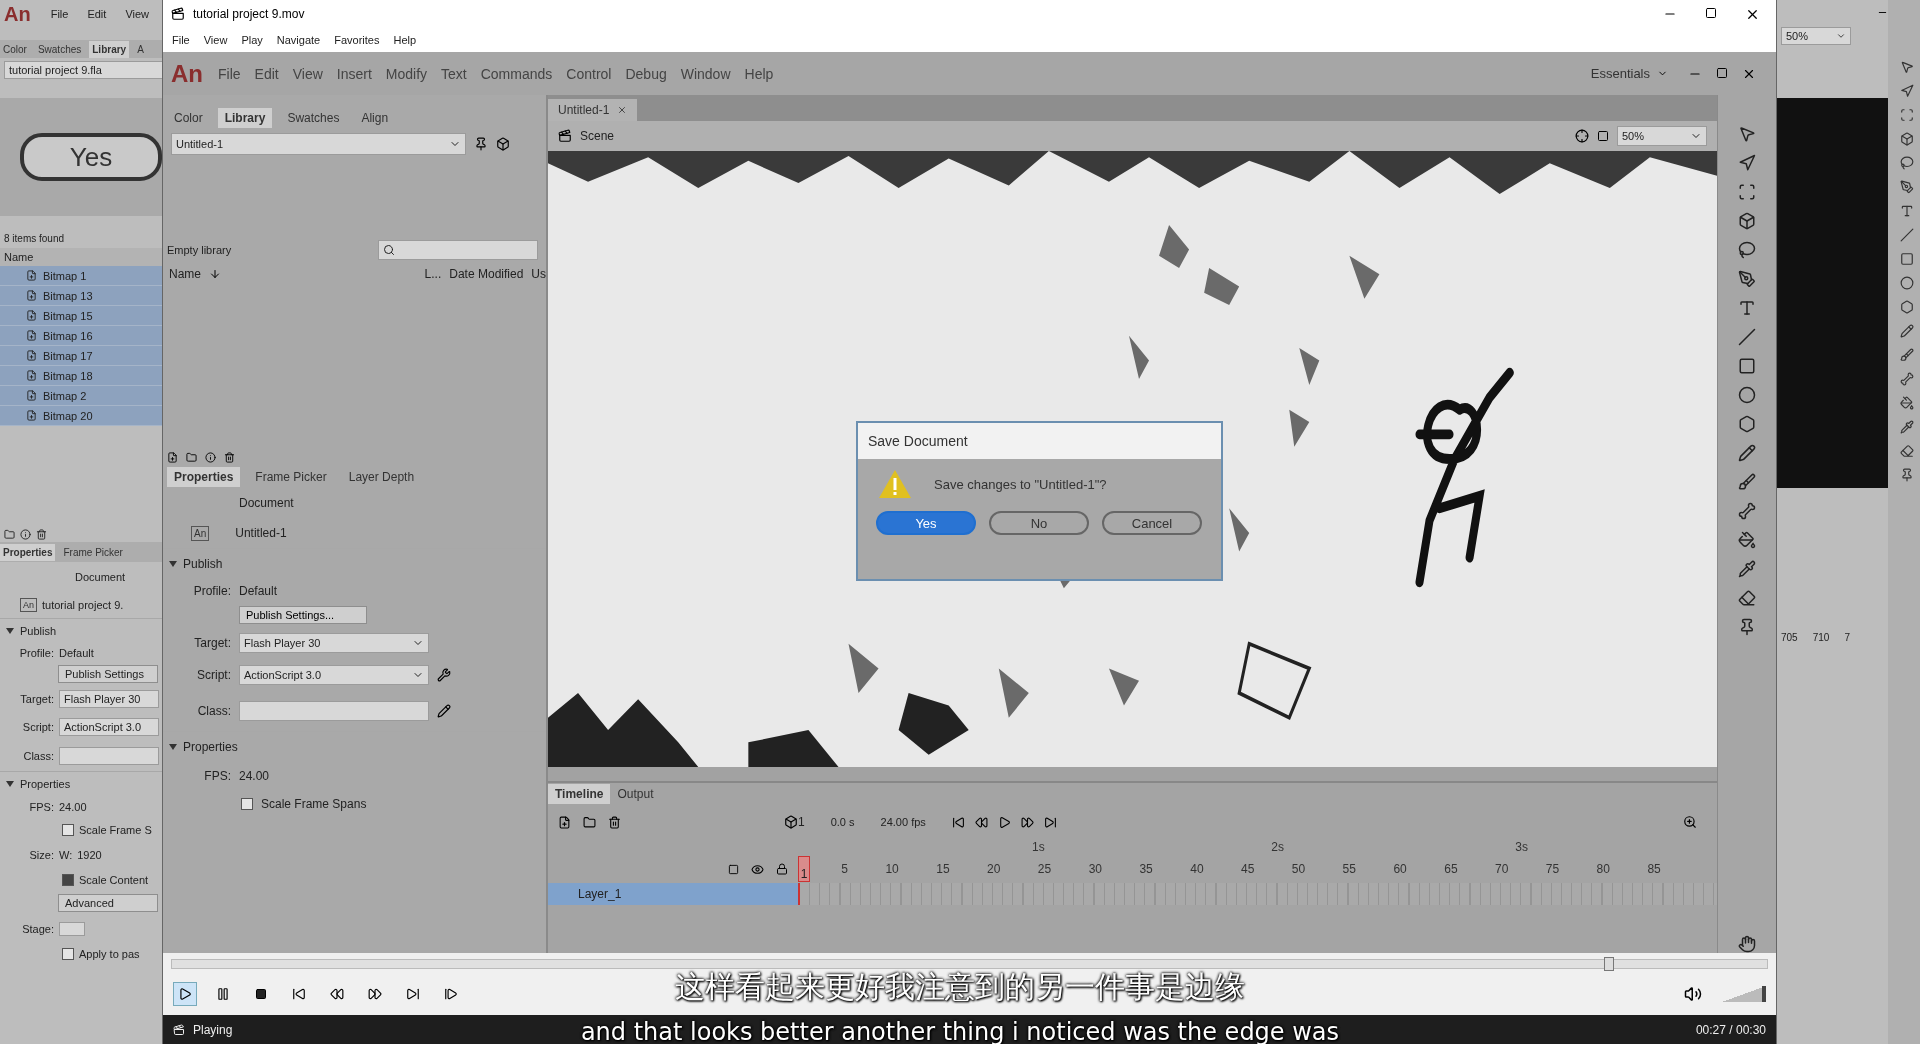  Describe the element at coordinates (1004, 822) in the screenshot. I see `play-icon` at that location.